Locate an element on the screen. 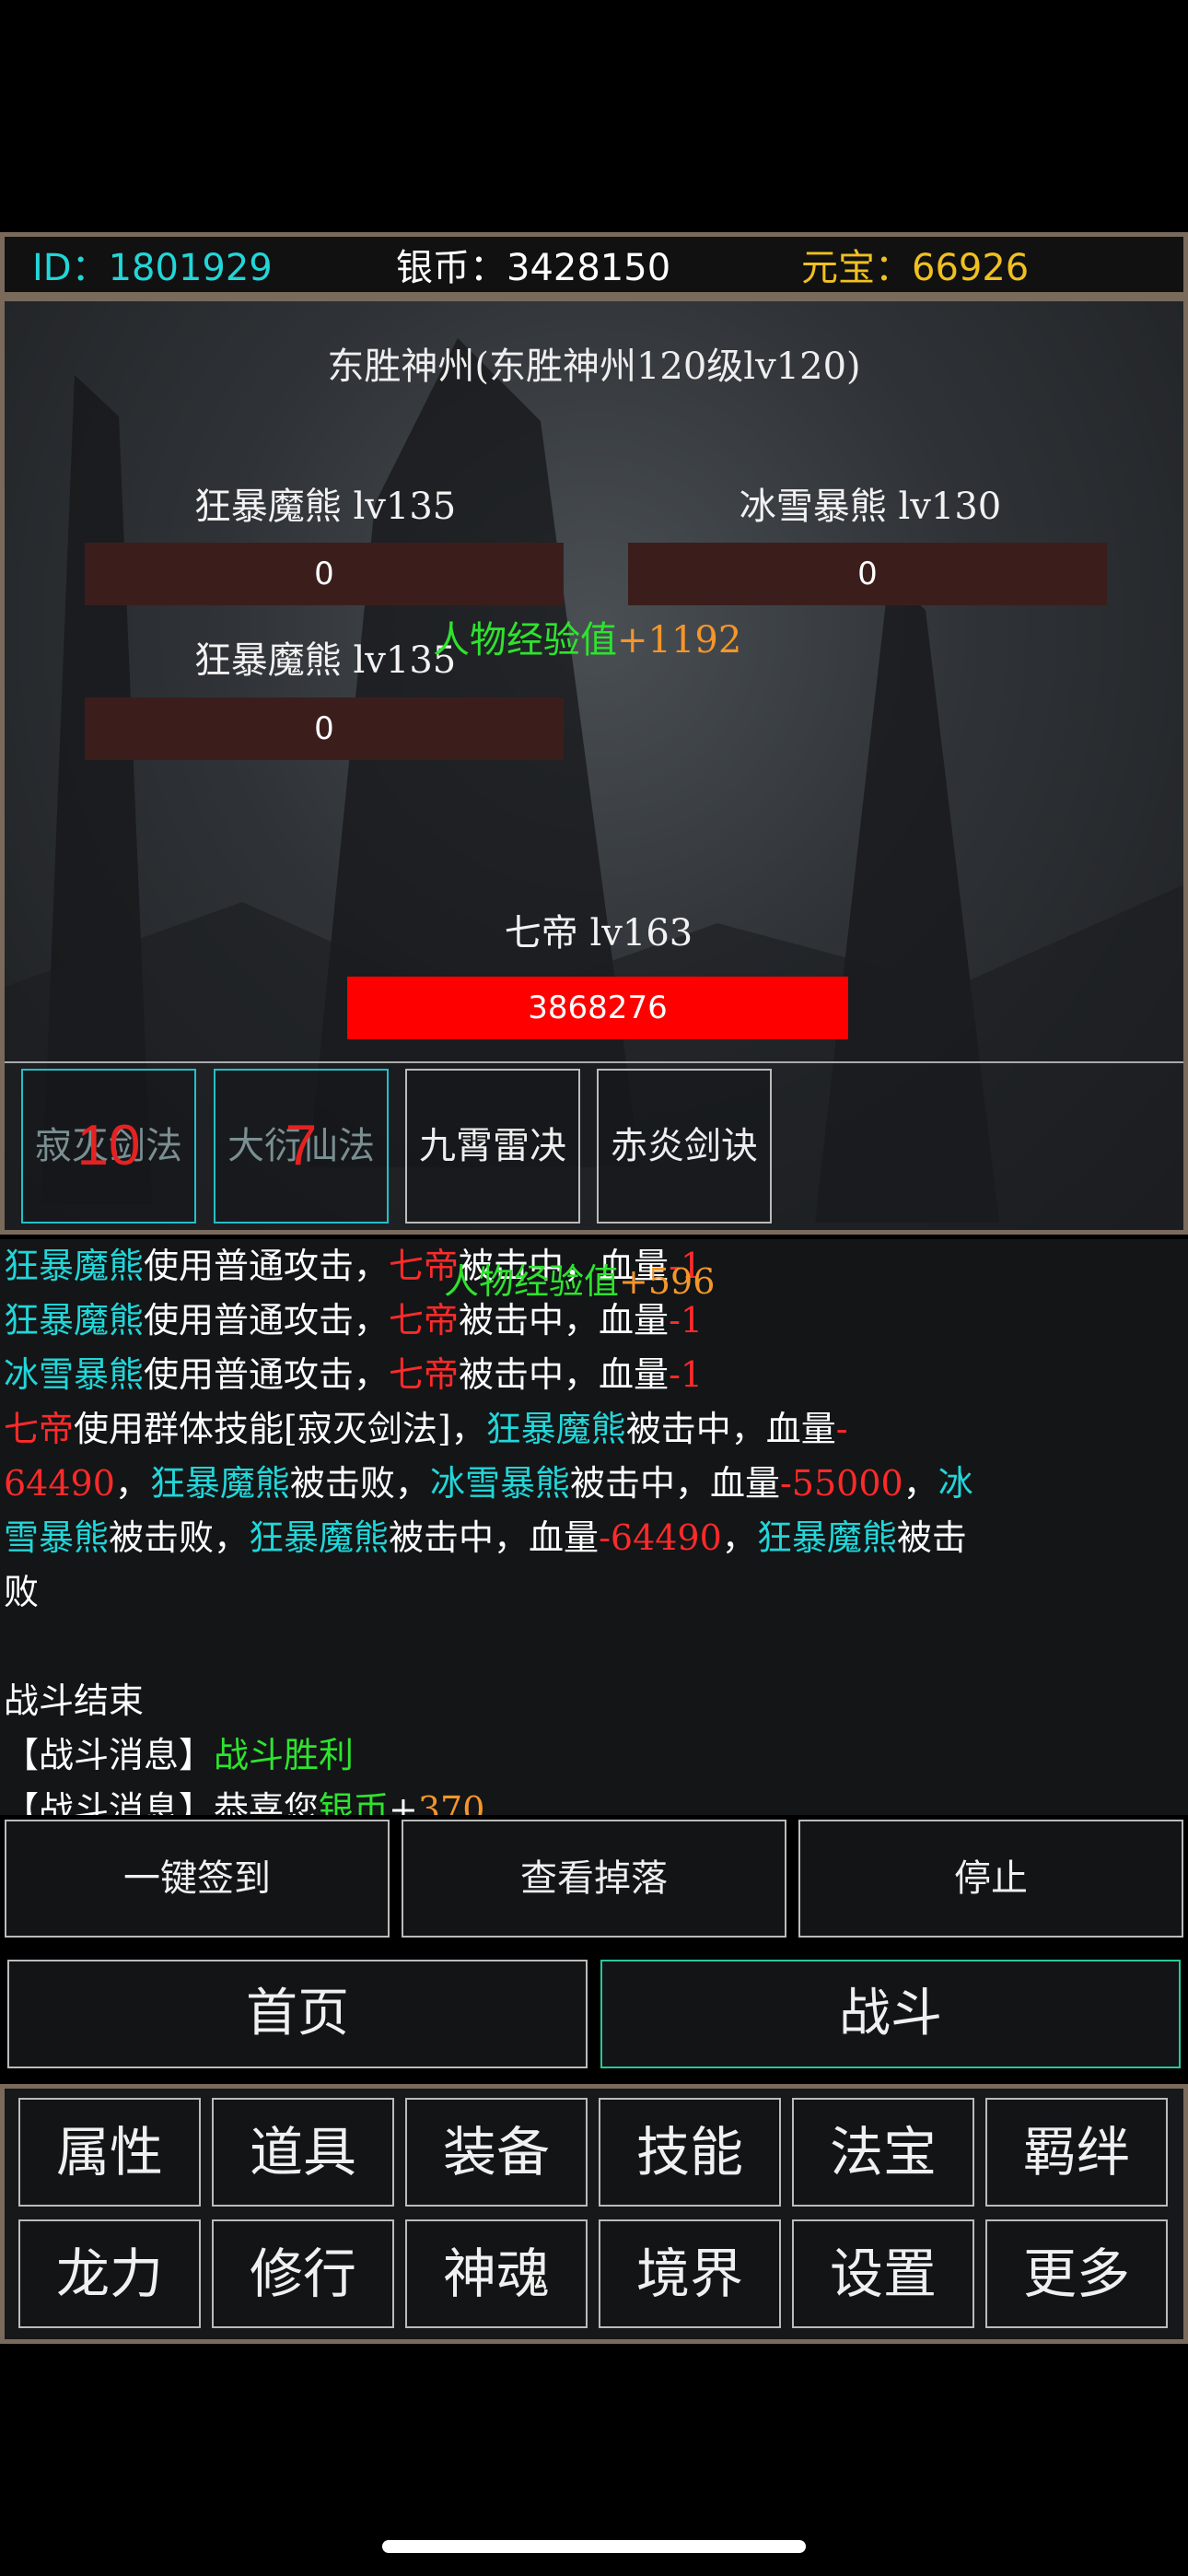 The width and height of the screenshot is (1188, 2576). menu-cultivation-button: 修行 is located at coordinates (303, 2273).